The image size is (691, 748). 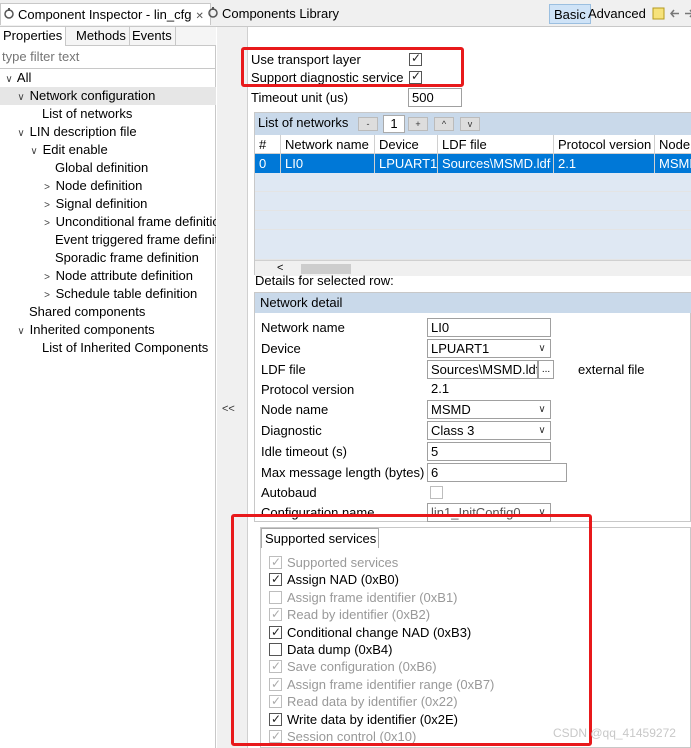 I want to click on external-file-label: external file, so click(x=611, y=369).